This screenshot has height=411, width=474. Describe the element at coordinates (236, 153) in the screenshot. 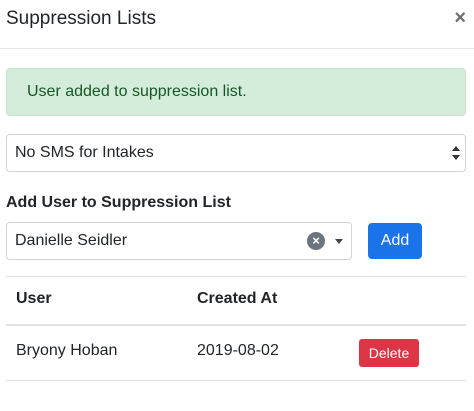

I see `suppression-list-select: No SMS for Intakes` at that location.